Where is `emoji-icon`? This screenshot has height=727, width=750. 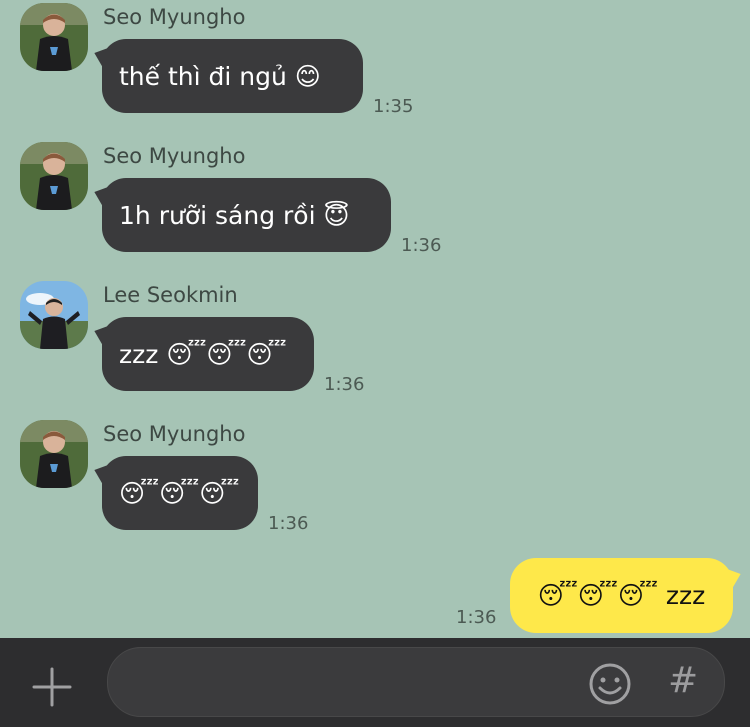 emoji-icon is located at coordinates (610, 684).